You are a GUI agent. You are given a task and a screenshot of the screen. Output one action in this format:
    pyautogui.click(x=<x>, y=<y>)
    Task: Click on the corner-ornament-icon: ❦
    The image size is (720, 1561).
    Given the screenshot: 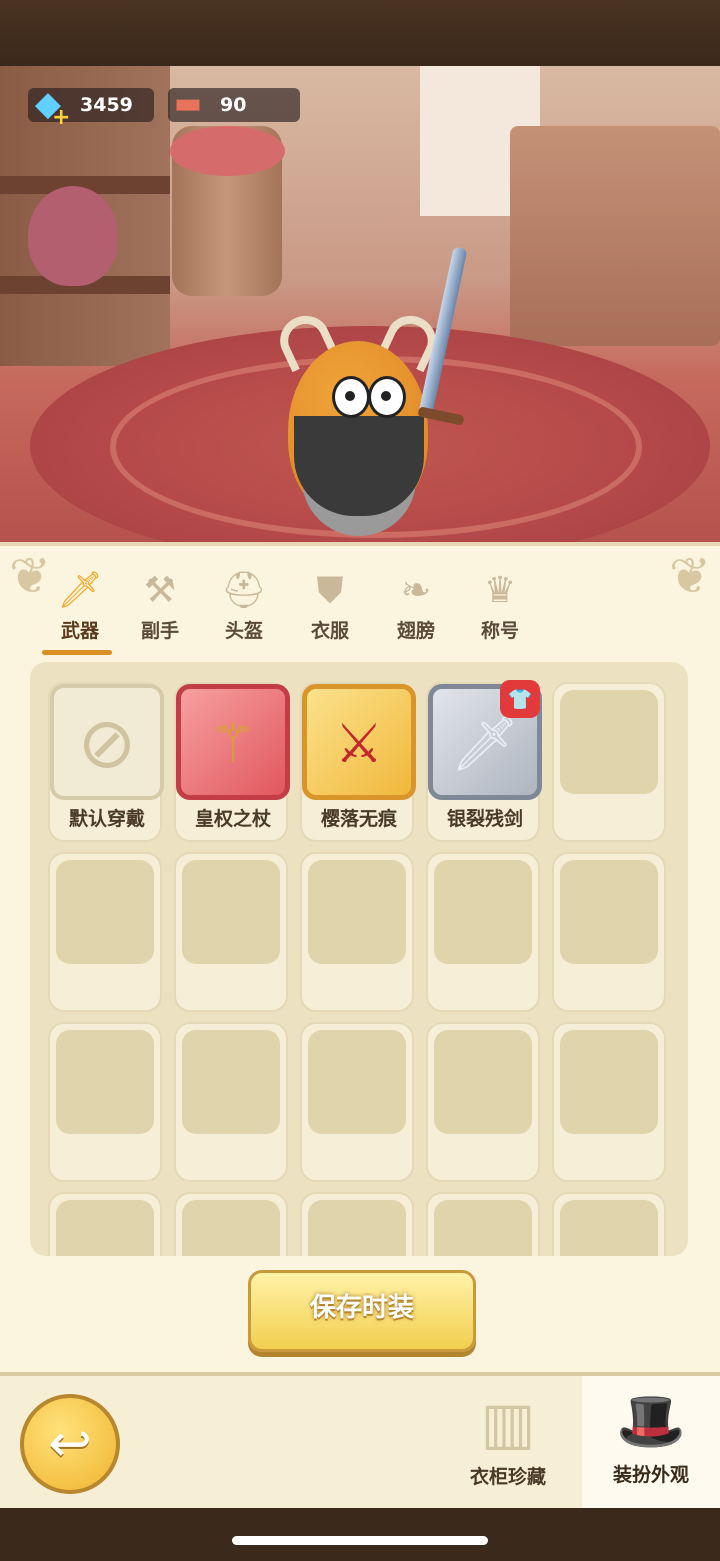 What is the action you would take?
    pyautogui.click(x=690, y=576)
    